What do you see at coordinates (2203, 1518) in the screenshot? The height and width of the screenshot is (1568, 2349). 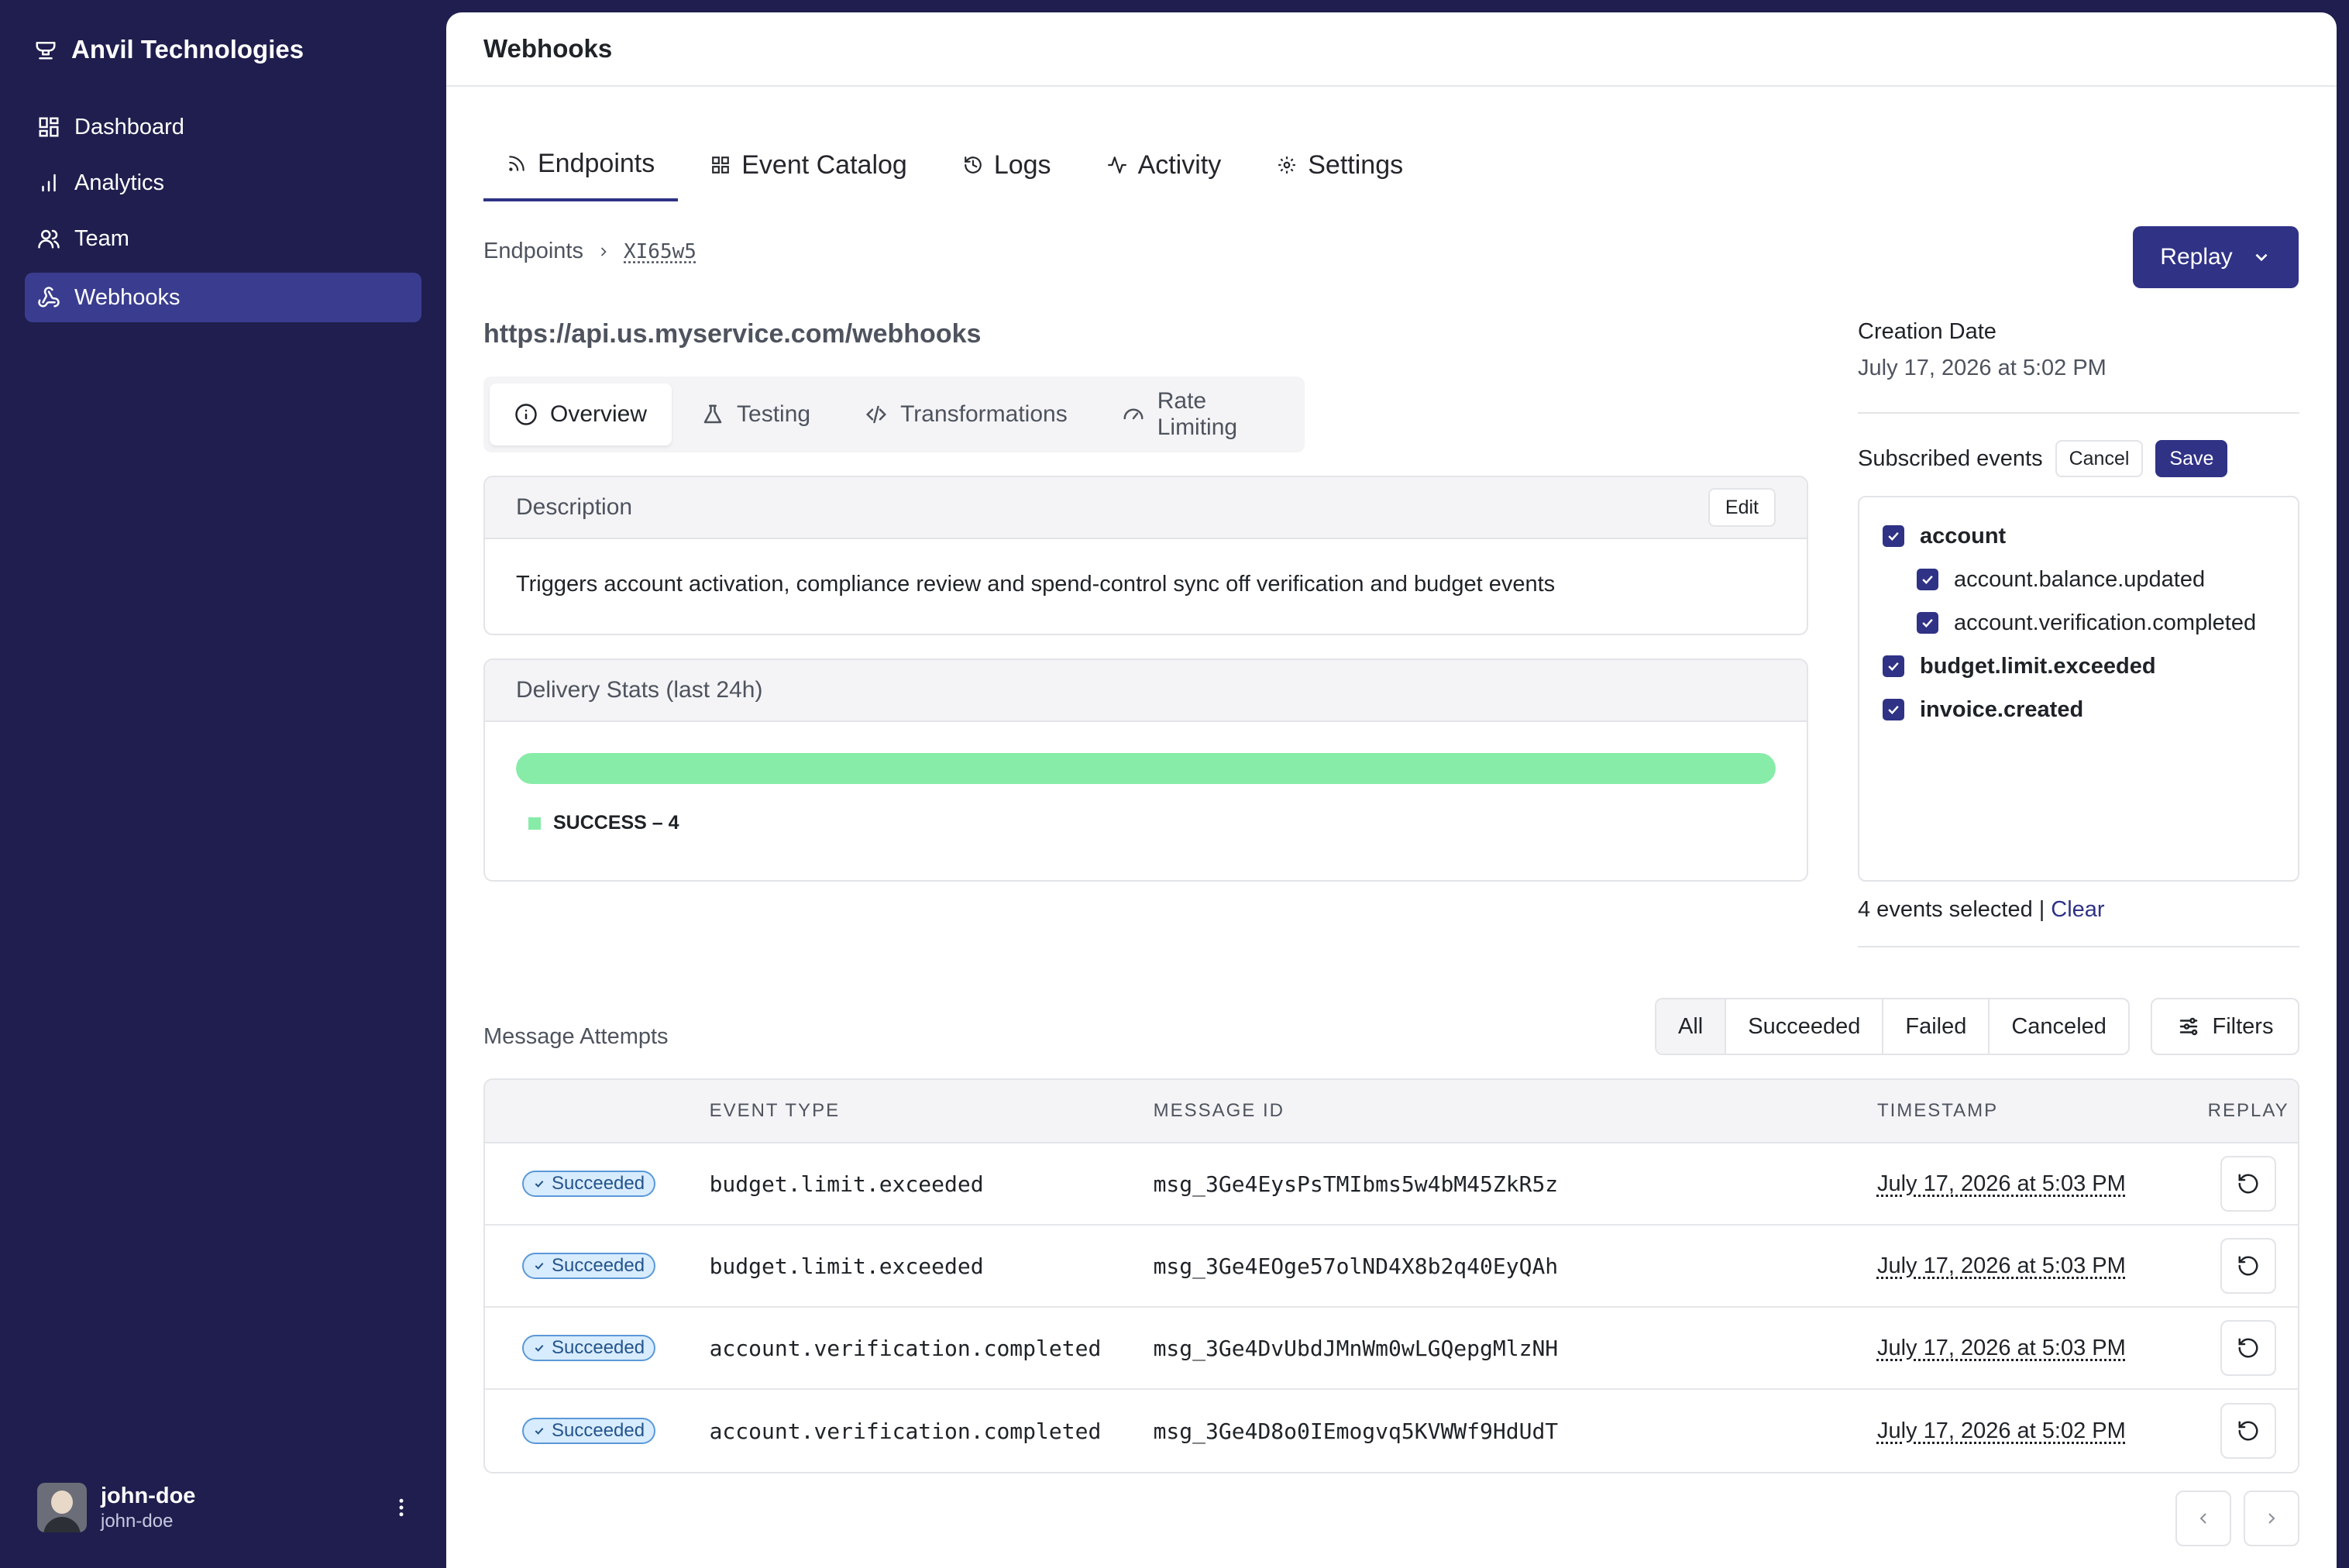 I see `previous-page-button` at bounding box center [2203, 1518].